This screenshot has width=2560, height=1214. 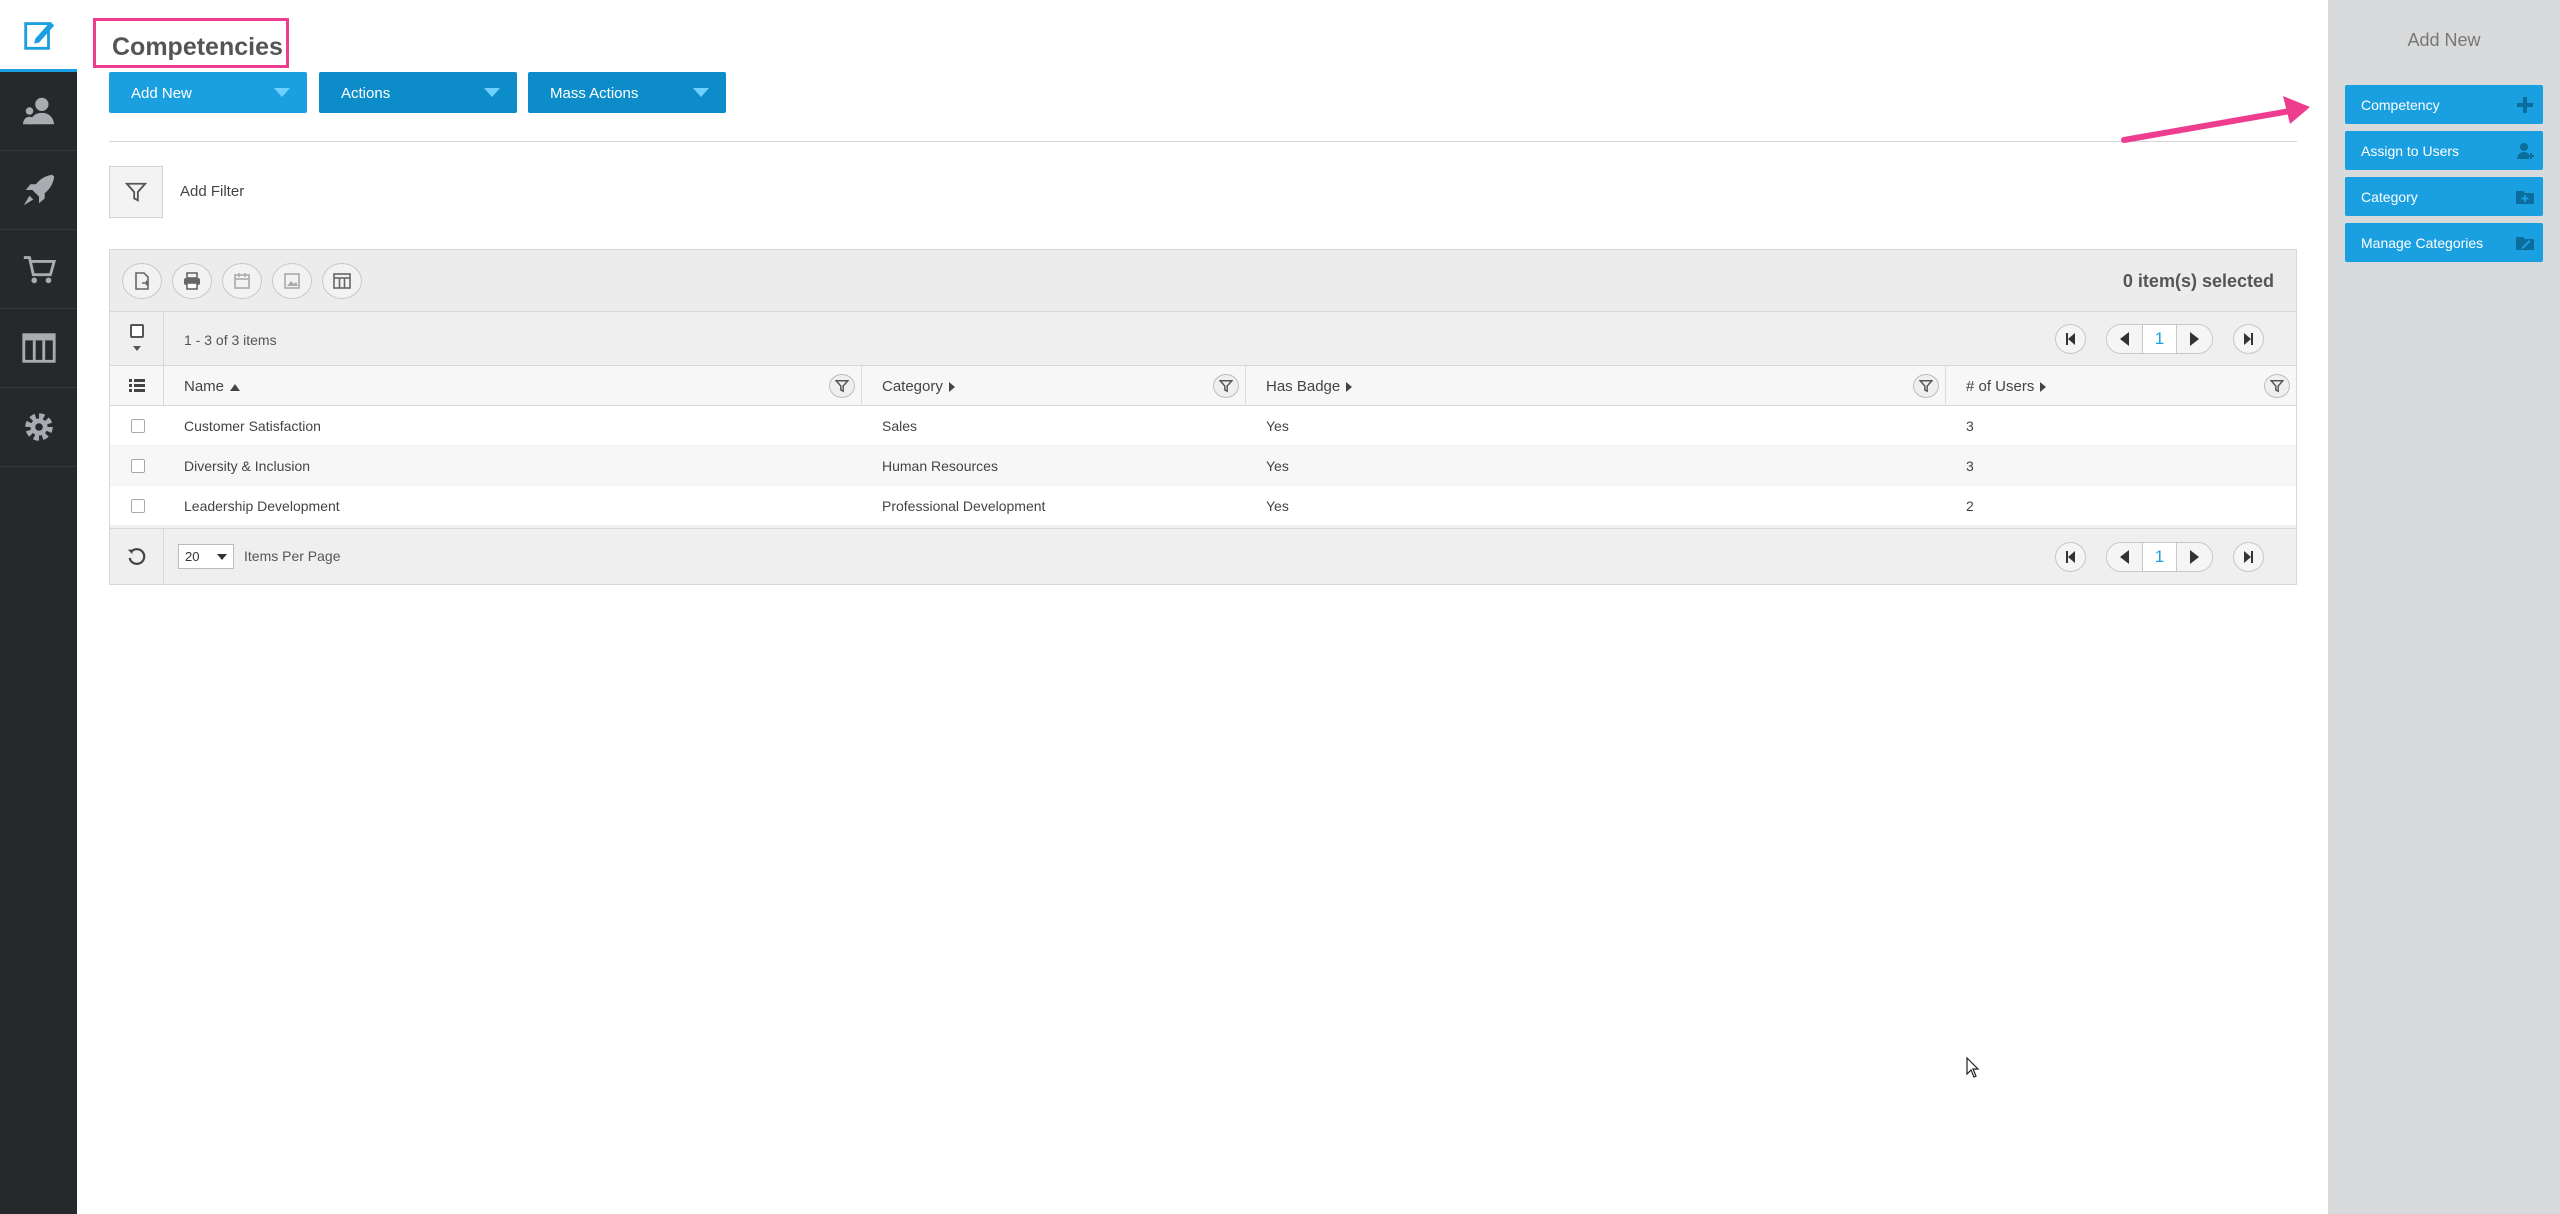 I want to click on nav-item-competencies, so click(x=38, y=36).